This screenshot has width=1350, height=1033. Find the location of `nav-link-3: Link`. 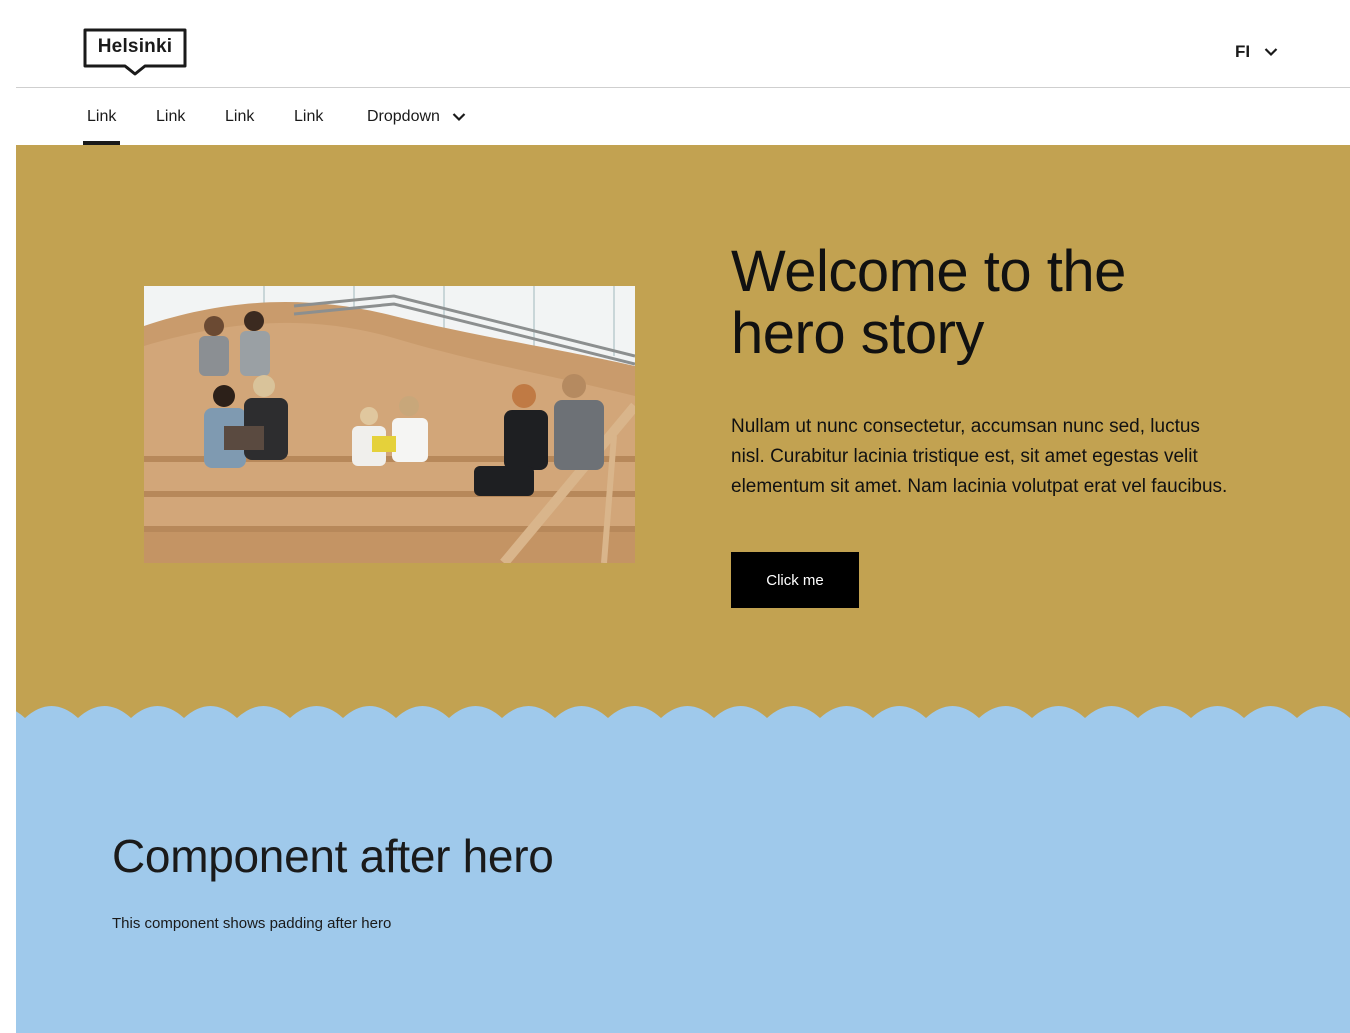

nav-link-3: Link is located at coordinates (239, 117).